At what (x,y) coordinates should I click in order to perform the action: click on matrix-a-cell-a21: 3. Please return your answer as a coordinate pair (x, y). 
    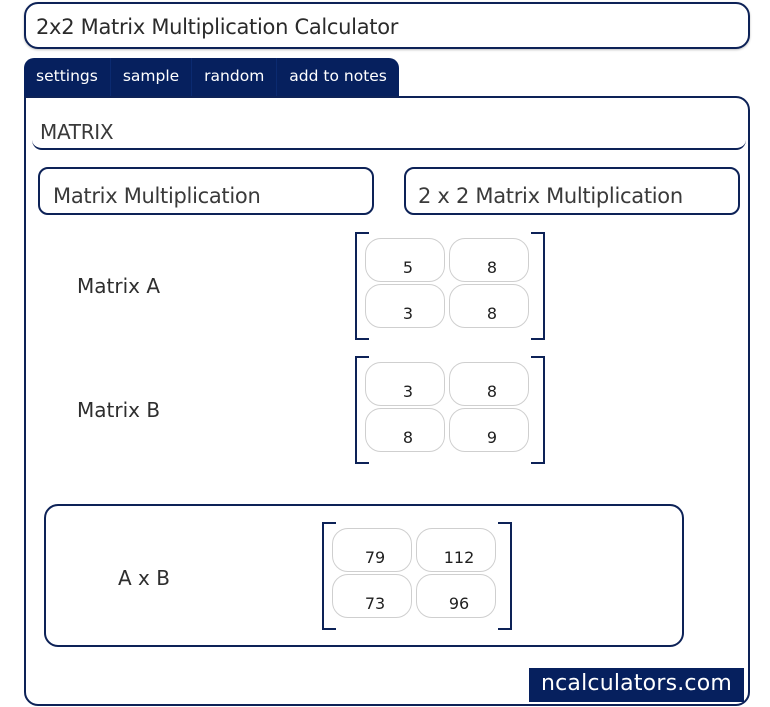
    Looking at the image, I should click on (405, 306).